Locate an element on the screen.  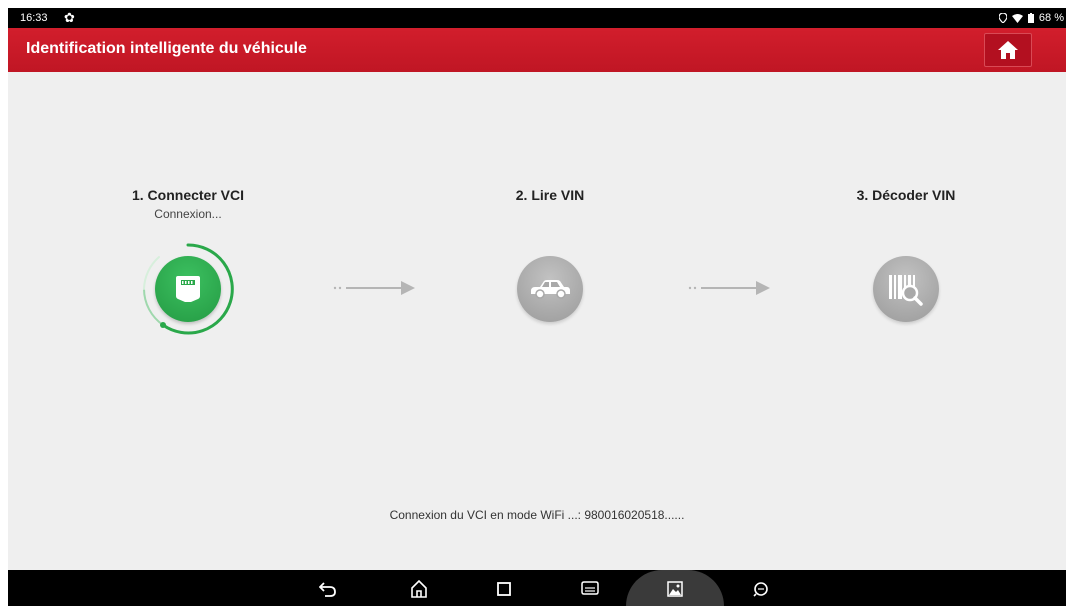
recents-button is located at coordinates (504, 589).